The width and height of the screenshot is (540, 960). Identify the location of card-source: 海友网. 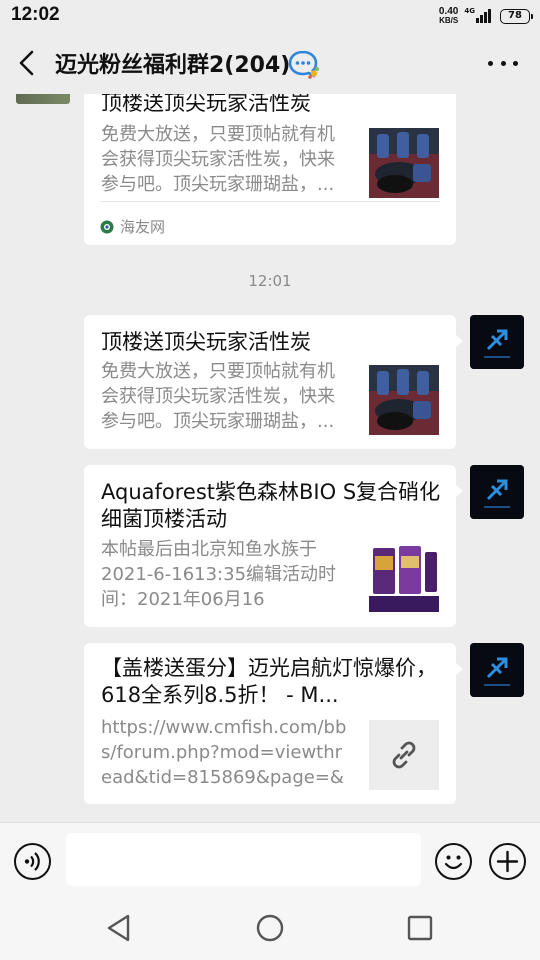
(132, 226).